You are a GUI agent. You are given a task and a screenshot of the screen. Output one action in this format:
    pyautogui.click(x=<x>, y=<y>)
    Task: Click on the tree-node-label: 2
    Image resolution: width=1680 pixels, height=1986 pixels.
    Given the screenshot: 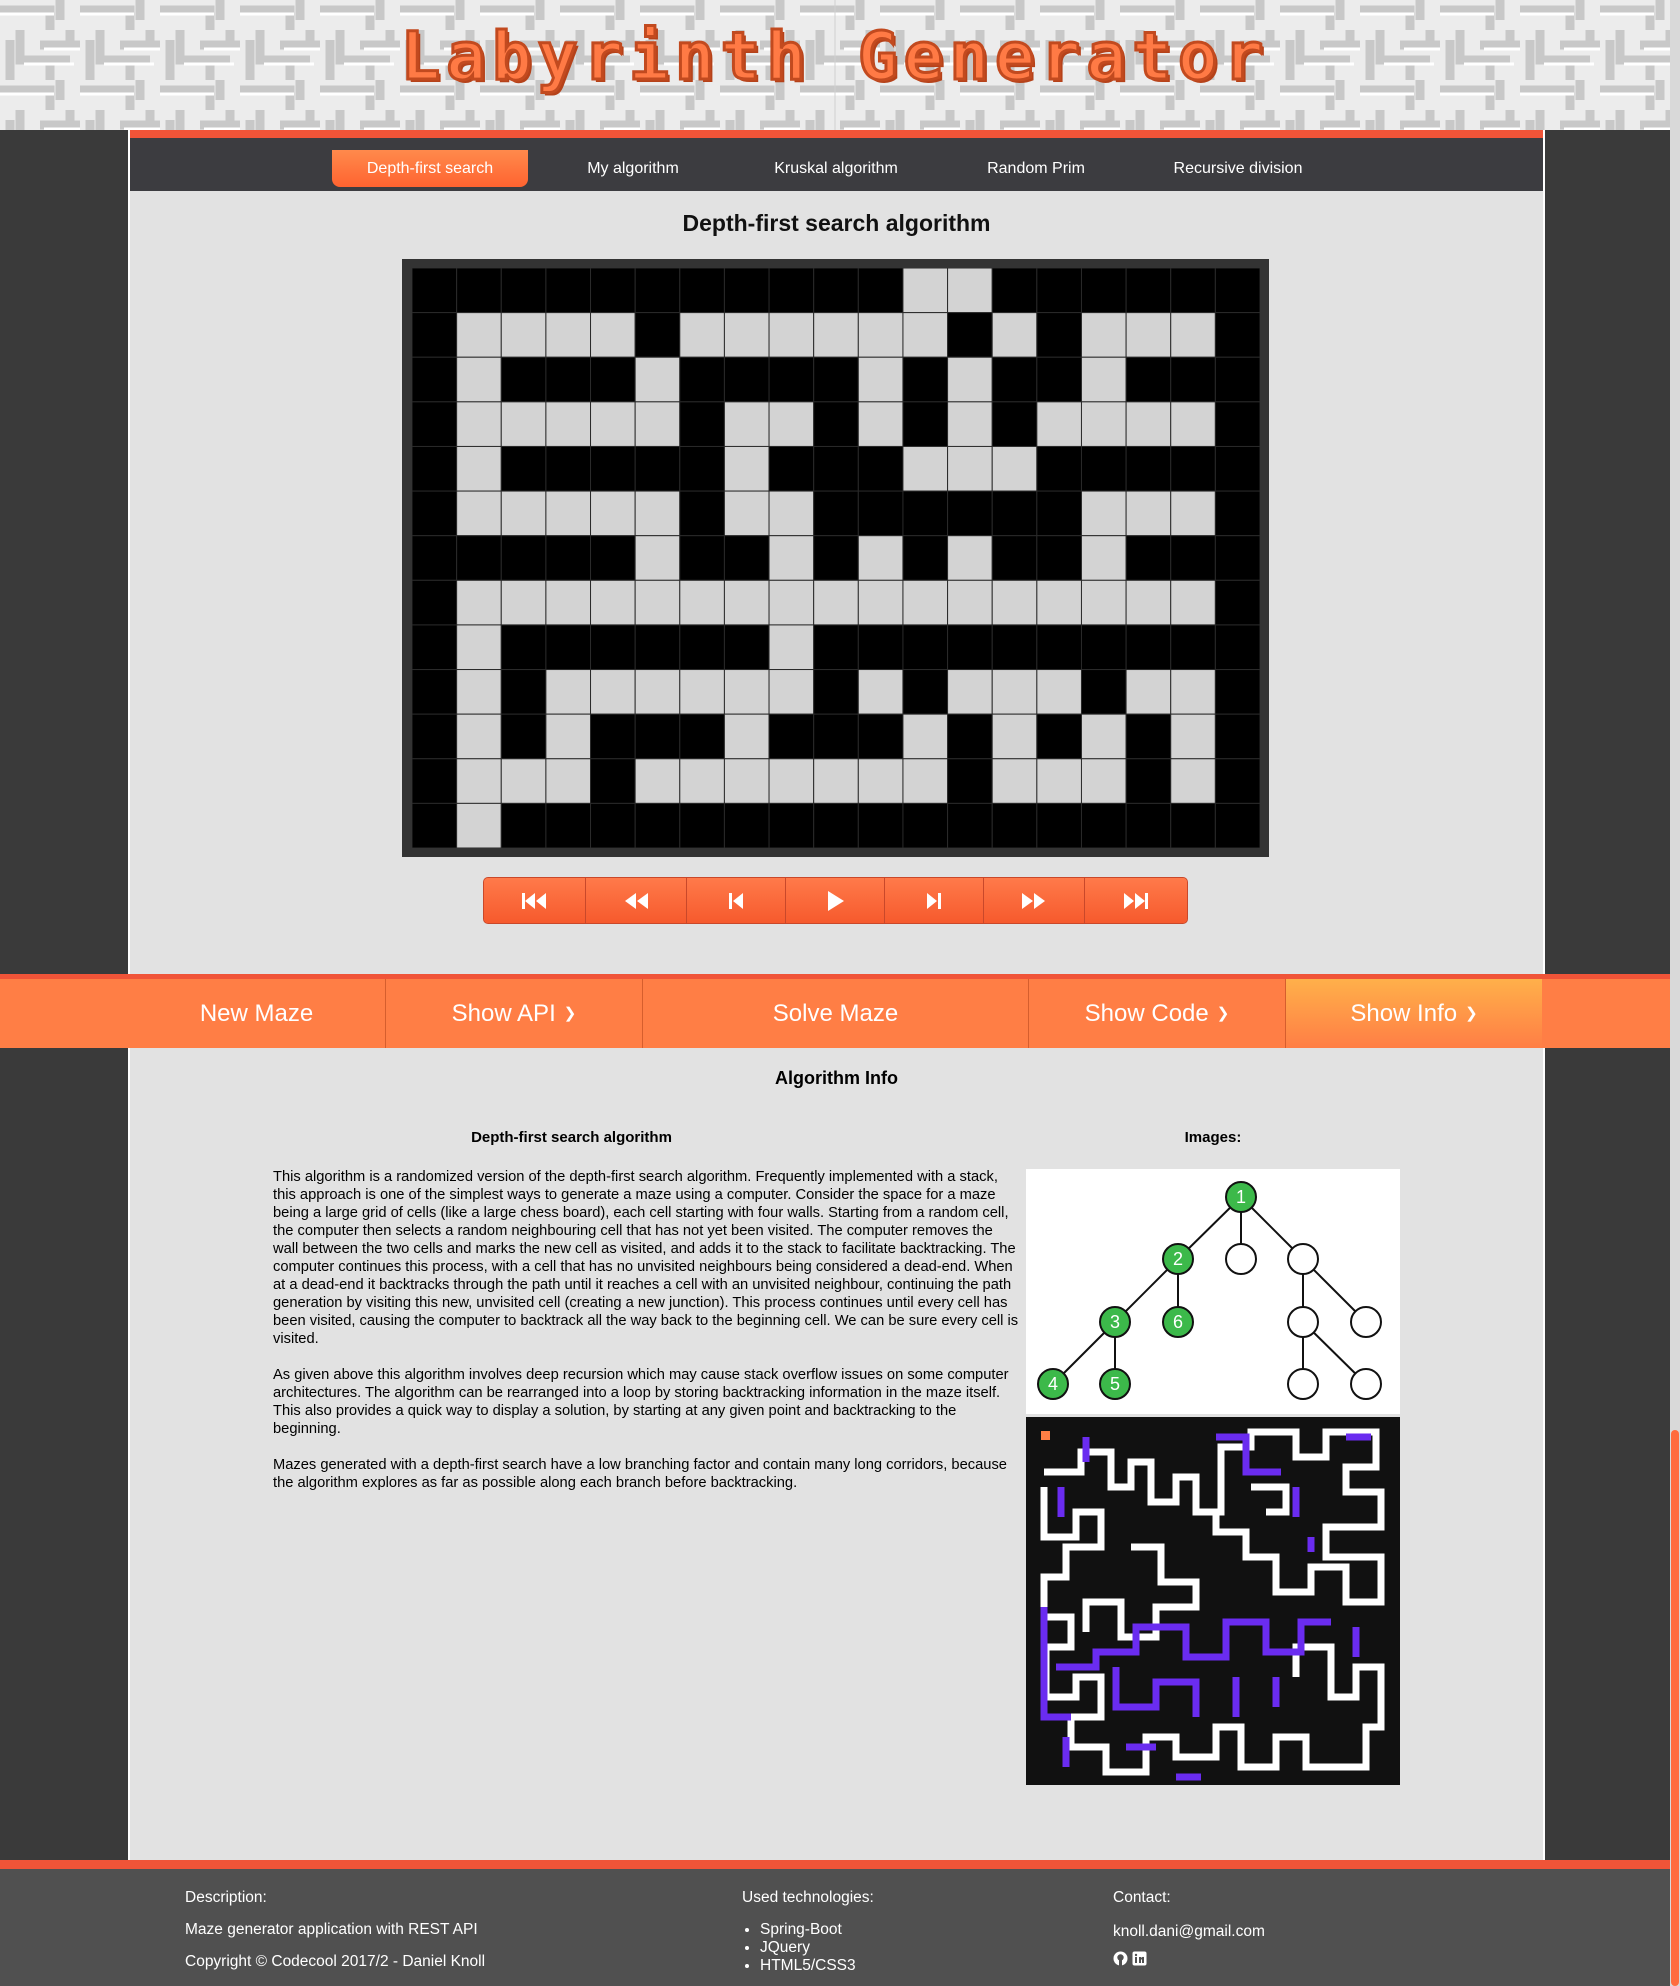 What is the action you would take?
    pyautogui.click(x=1178, y=1259)
    